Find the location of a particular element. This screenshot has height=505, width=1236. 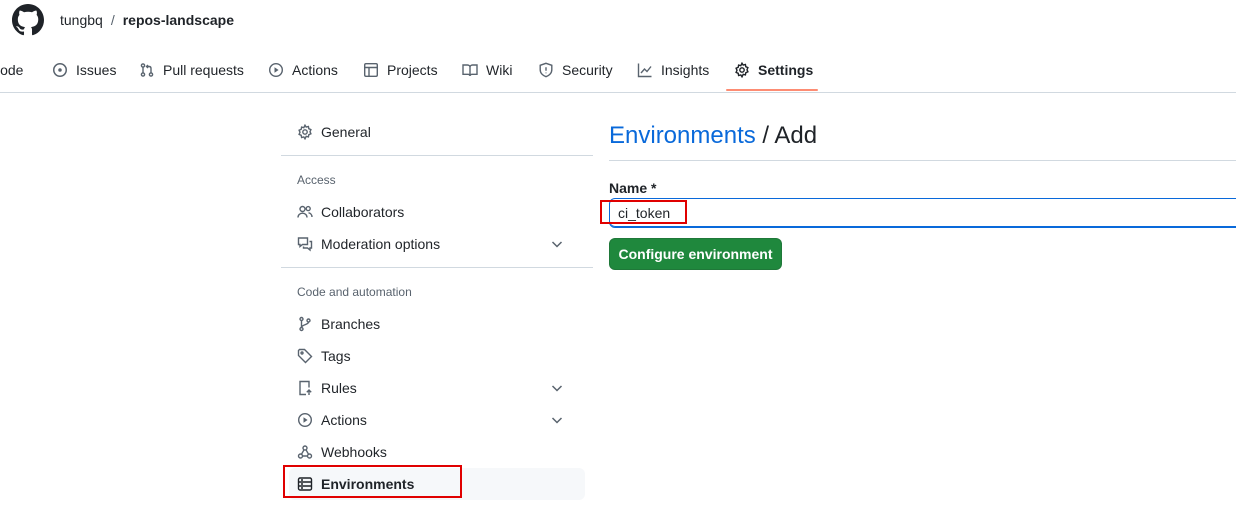

webhook-icon is located at coordinates (305, 452).